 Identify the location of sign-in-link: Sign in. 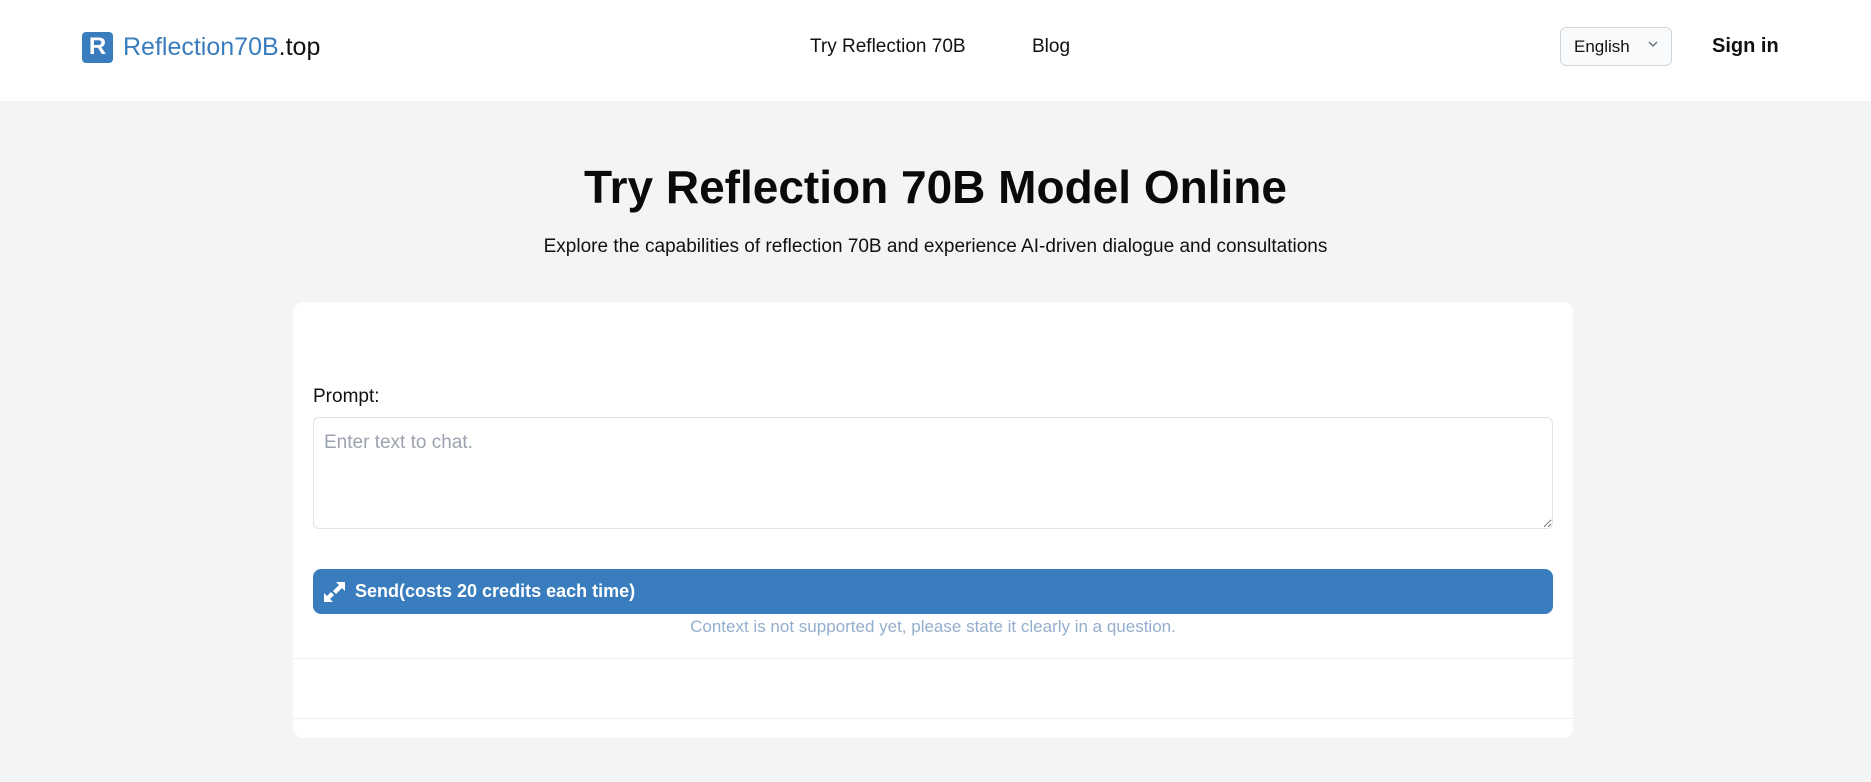
(1745, 46).